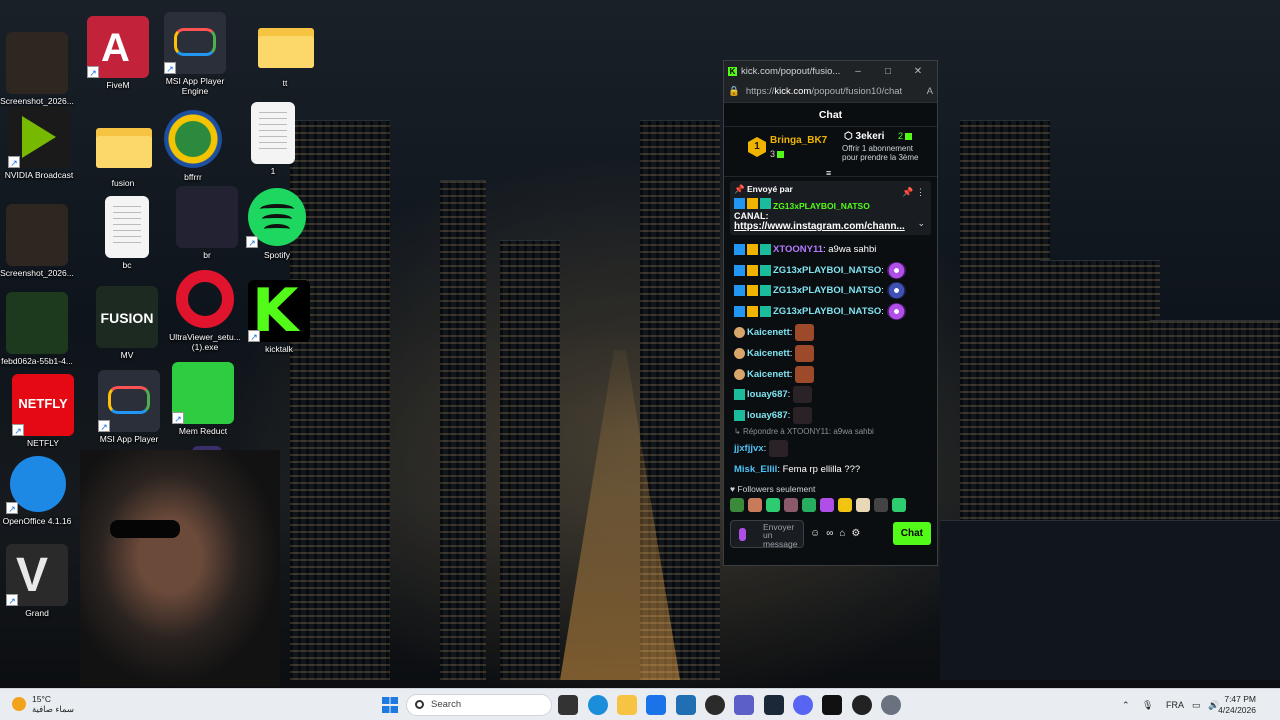  I want to click on window-titlebar: K kick.com/popout/fusio... – □ ✕, so click(830, 71).